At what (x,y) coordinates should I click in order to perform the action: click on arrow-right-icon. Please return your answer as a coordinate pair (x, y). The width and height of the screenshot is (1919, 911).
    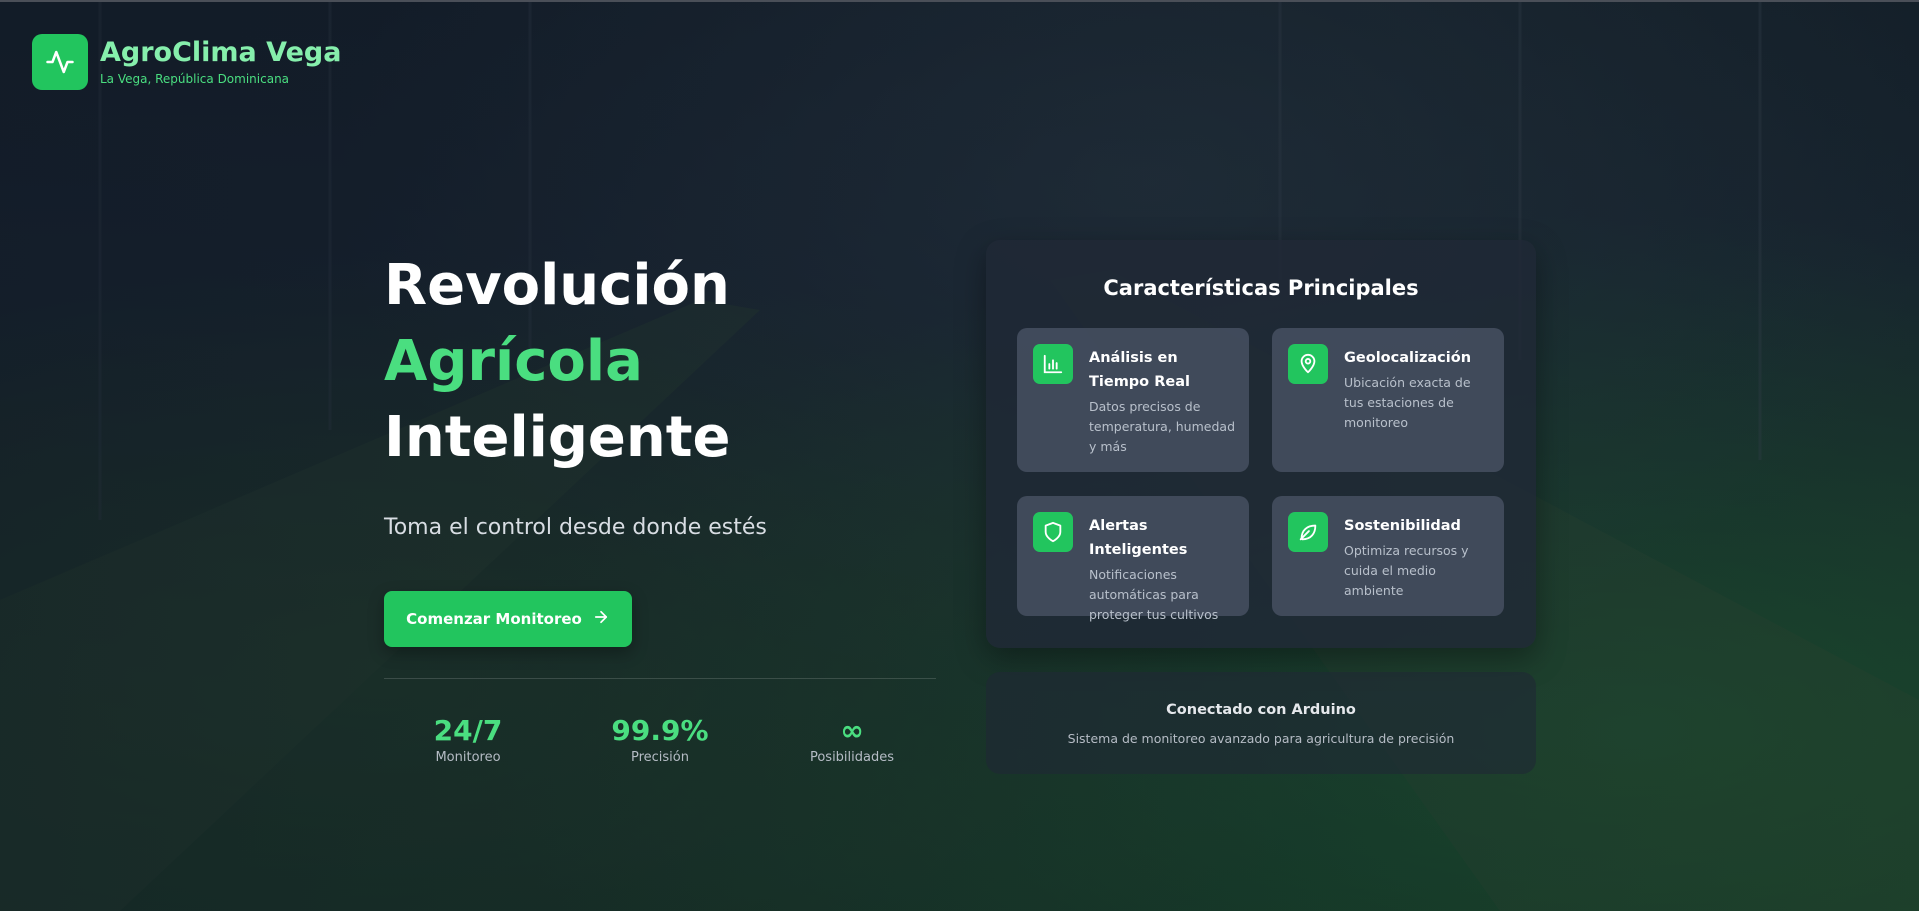
    Looking at the image, I should click on (601, 619).